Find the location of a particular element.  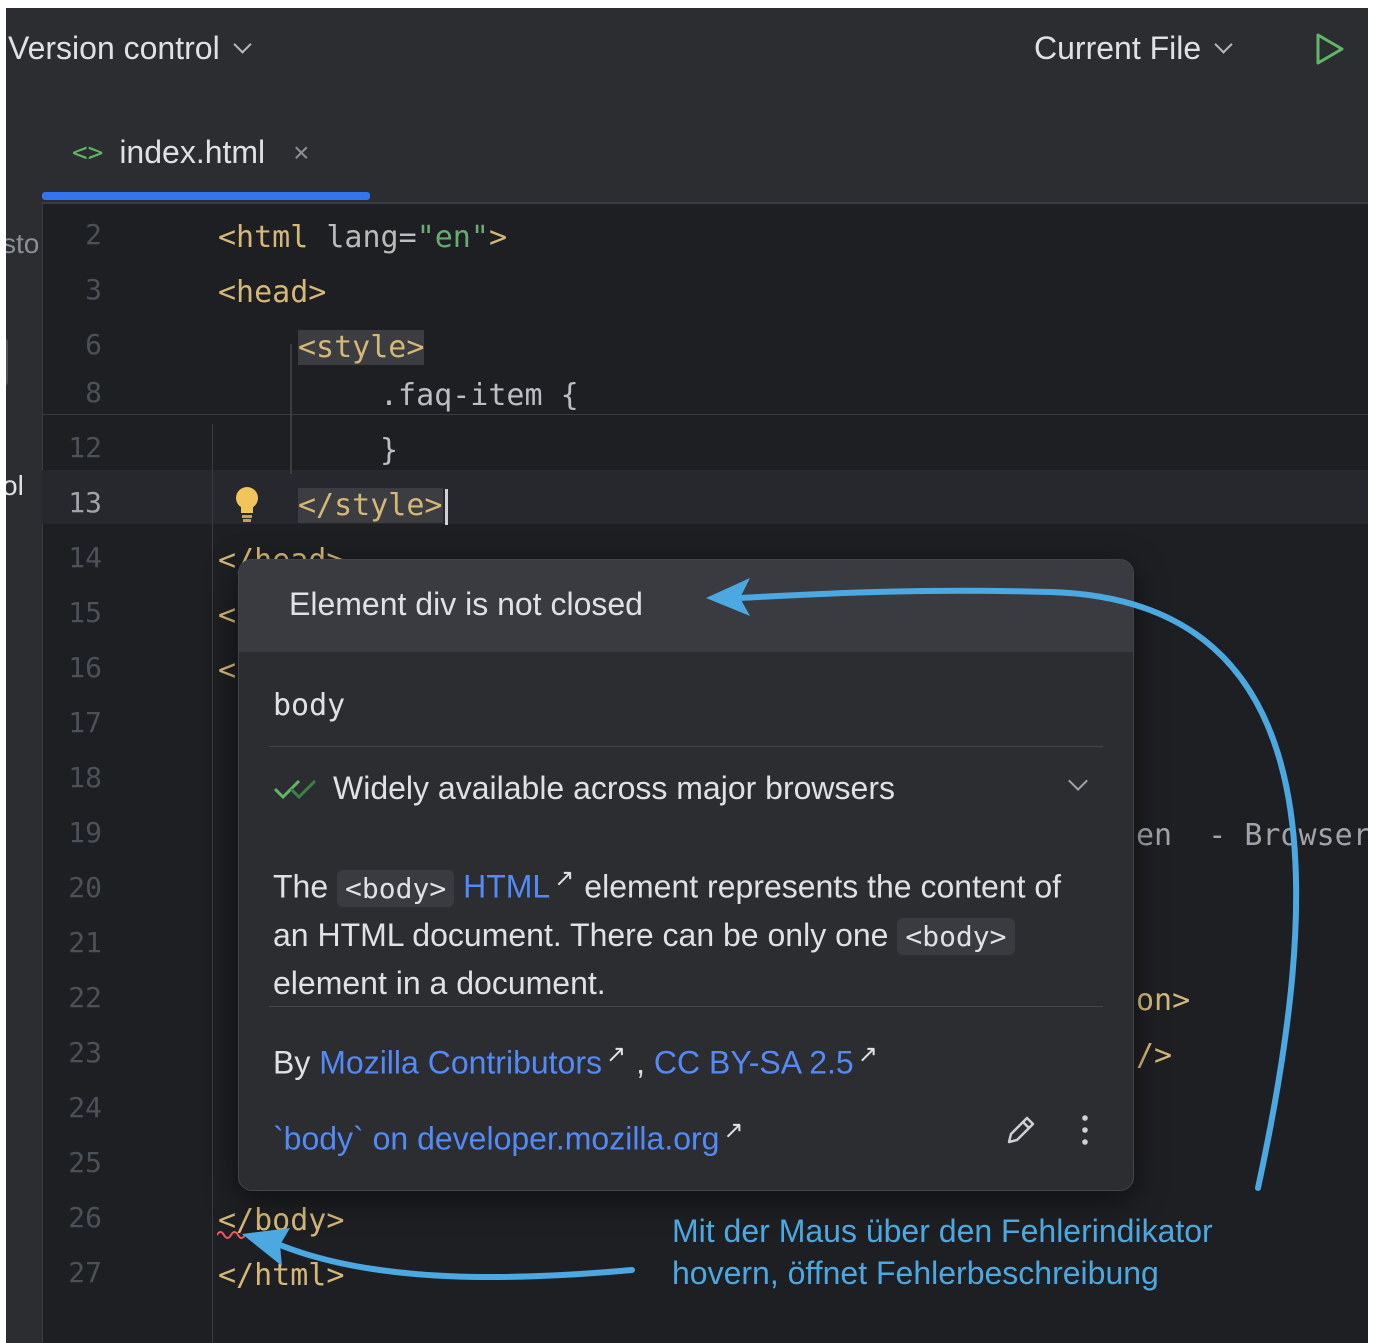

active-tab-indicator is located at coordinates (206, 196).